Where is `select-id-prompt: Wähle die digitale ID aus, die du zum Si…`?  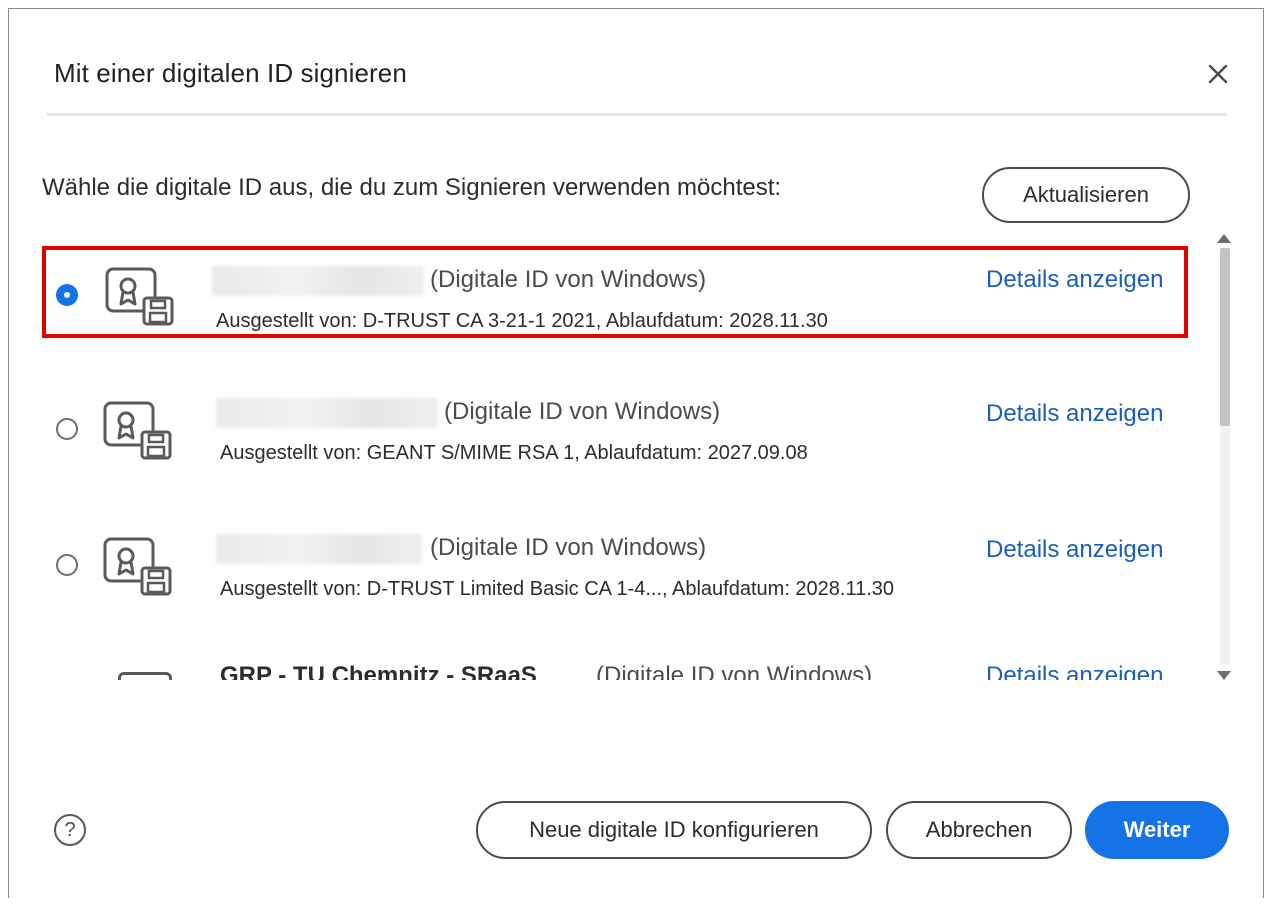 select-id-prompt: Wähle die digitale ID aus, die du zum Si… is located at coordinates (412, 187).